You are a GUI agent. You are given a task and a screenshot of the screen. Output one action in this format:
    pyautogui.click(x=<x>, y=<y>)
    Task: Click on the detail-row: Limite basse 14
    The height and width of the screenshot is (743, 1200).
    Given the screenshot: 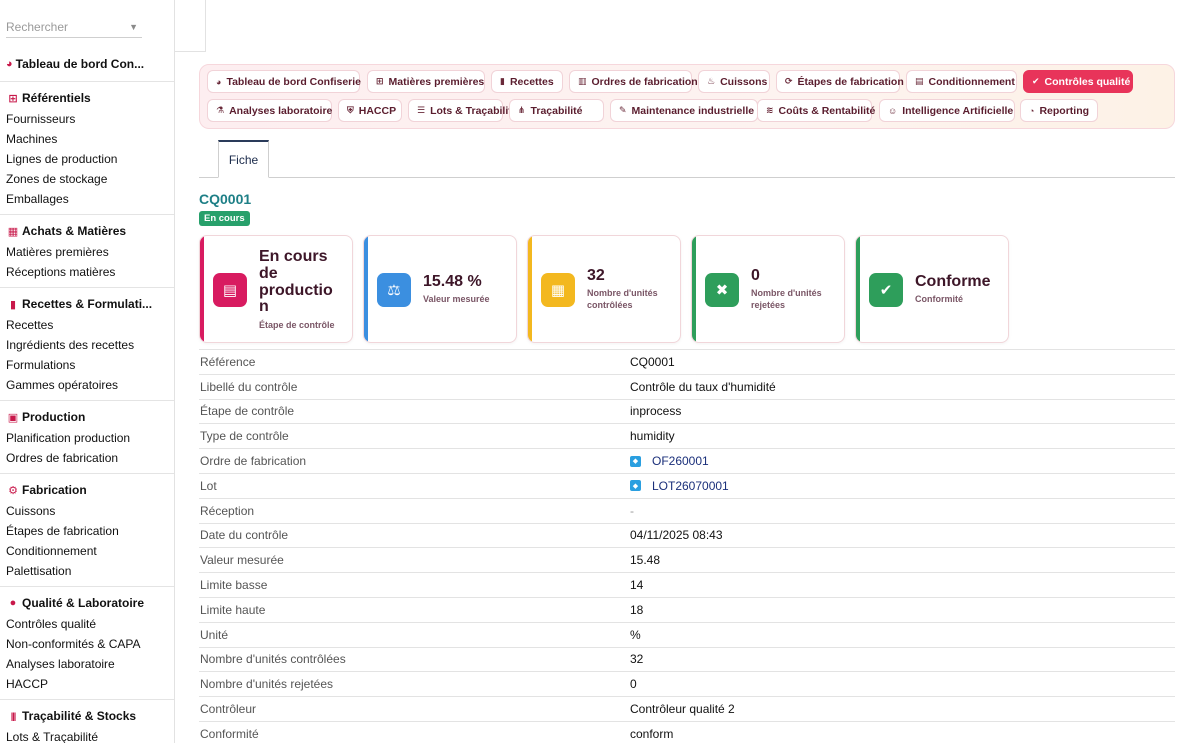 What is the action you would take?
    pyautogui.click(x=687, y=584)
    